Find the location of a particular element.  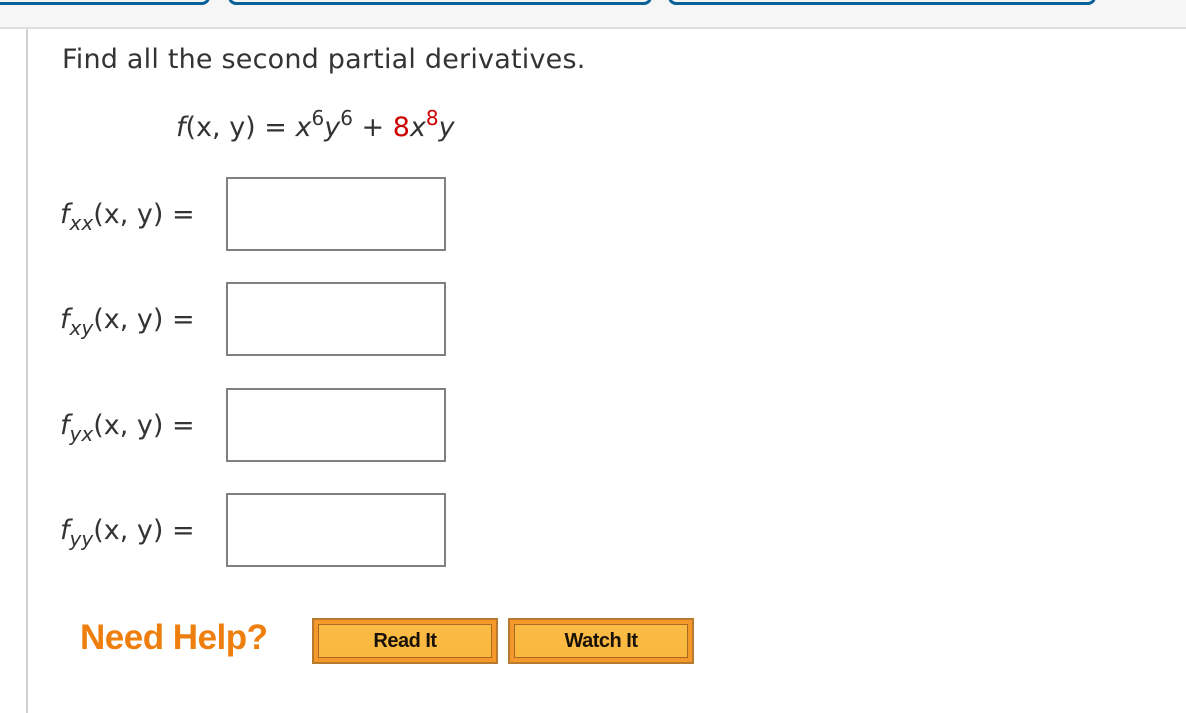

watch-it-button: Watch It is located at coordinates (601, 641).